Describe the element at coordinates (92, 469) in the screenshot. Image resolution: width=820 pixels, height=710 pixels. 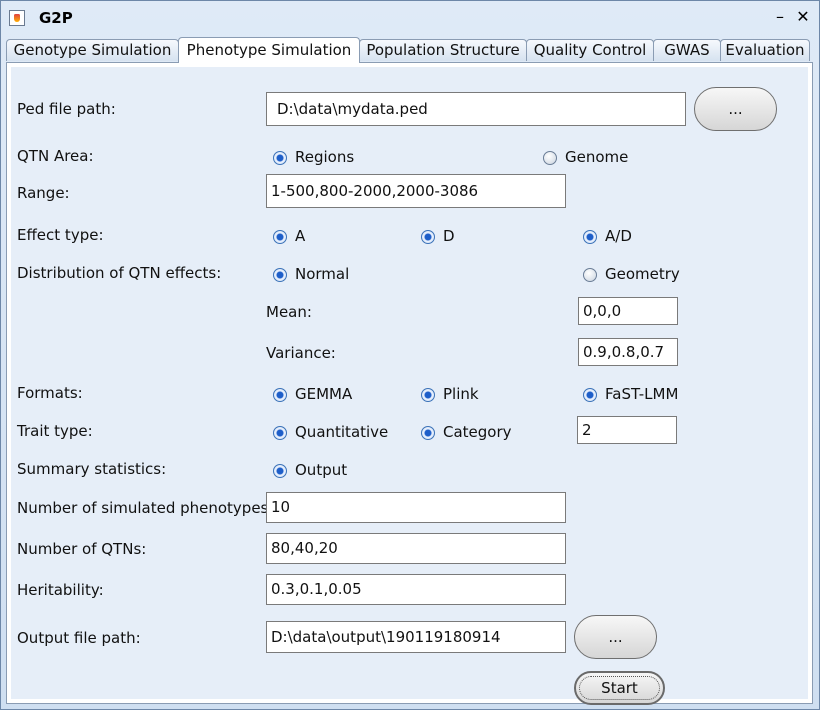
I see `summary-statistics-label: Summary statistics:` at that location.